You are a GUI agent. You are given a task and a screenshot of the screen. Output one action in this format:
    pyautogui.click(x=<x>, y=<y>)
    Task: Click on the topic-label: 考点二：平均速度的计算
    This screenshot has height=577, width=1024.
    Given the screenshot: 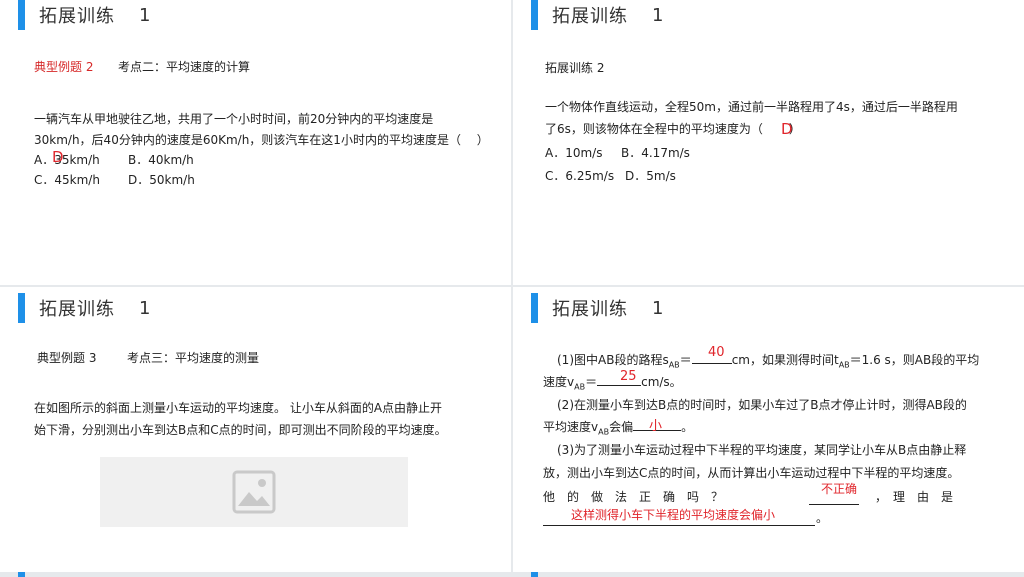 What is the action you would take?
    pyautogui.click(x=184, y=67)
    